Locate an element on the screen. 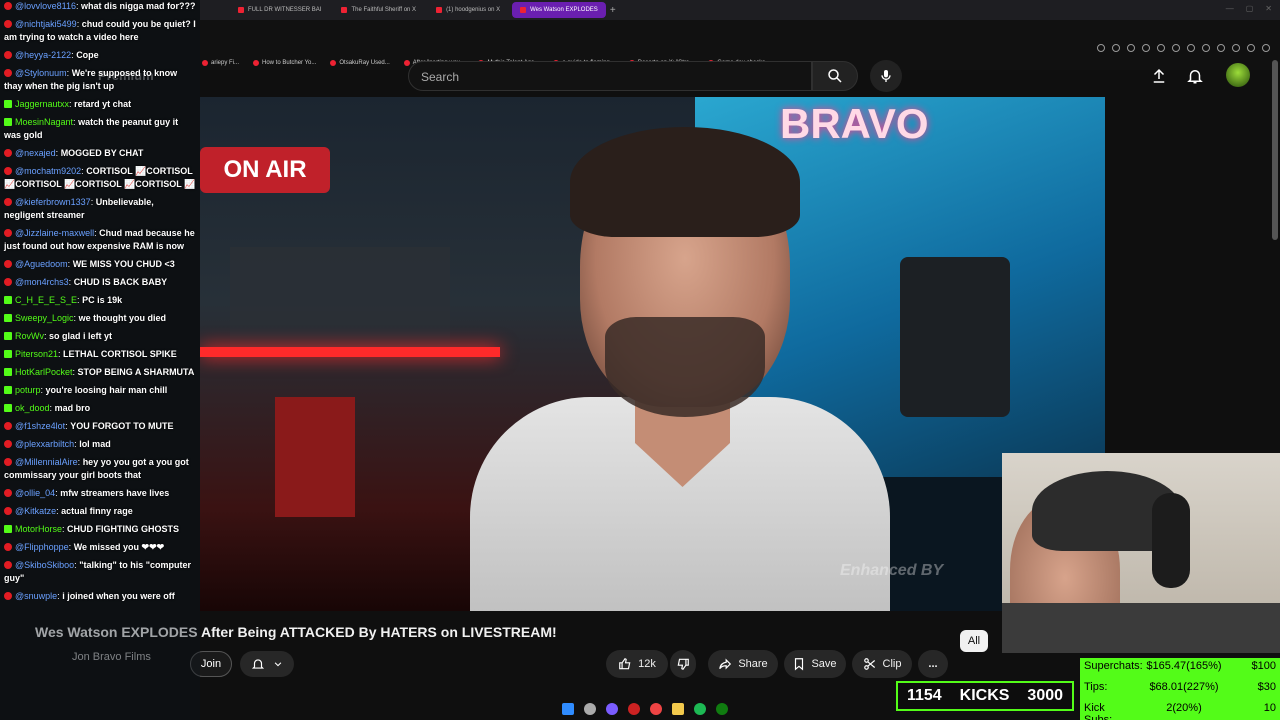  chat-username: MotorHorse is located at coordinates (38, 529).